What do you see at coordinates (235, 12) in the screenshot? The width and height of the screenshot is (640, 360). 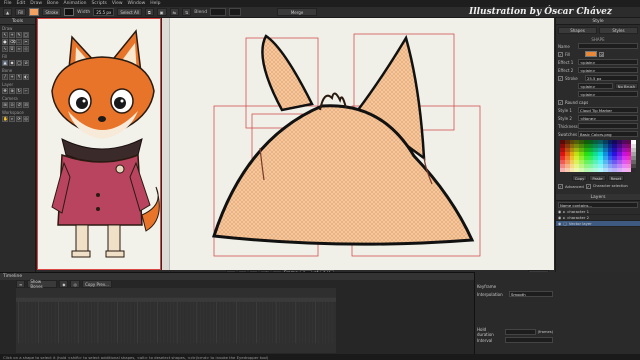 I see `blend-value-input` at bounding box center [235, 12].